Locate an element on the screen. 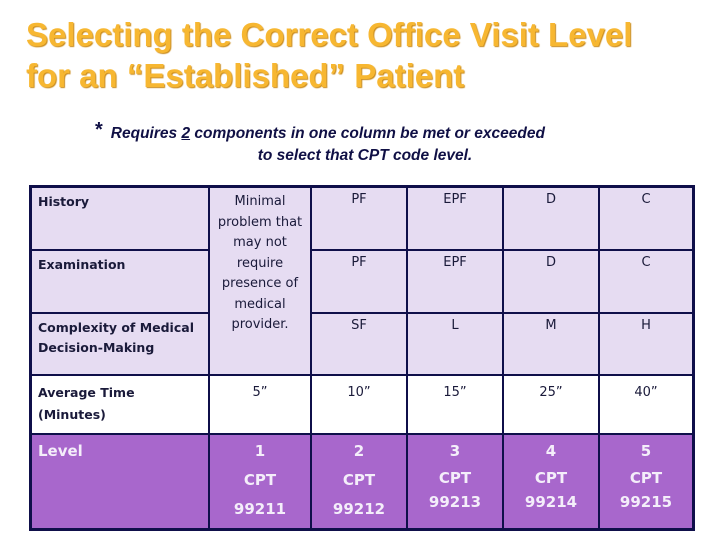 The width and height of the screenshot is (720, 540). cell: L is located at coordinates (455, 344).